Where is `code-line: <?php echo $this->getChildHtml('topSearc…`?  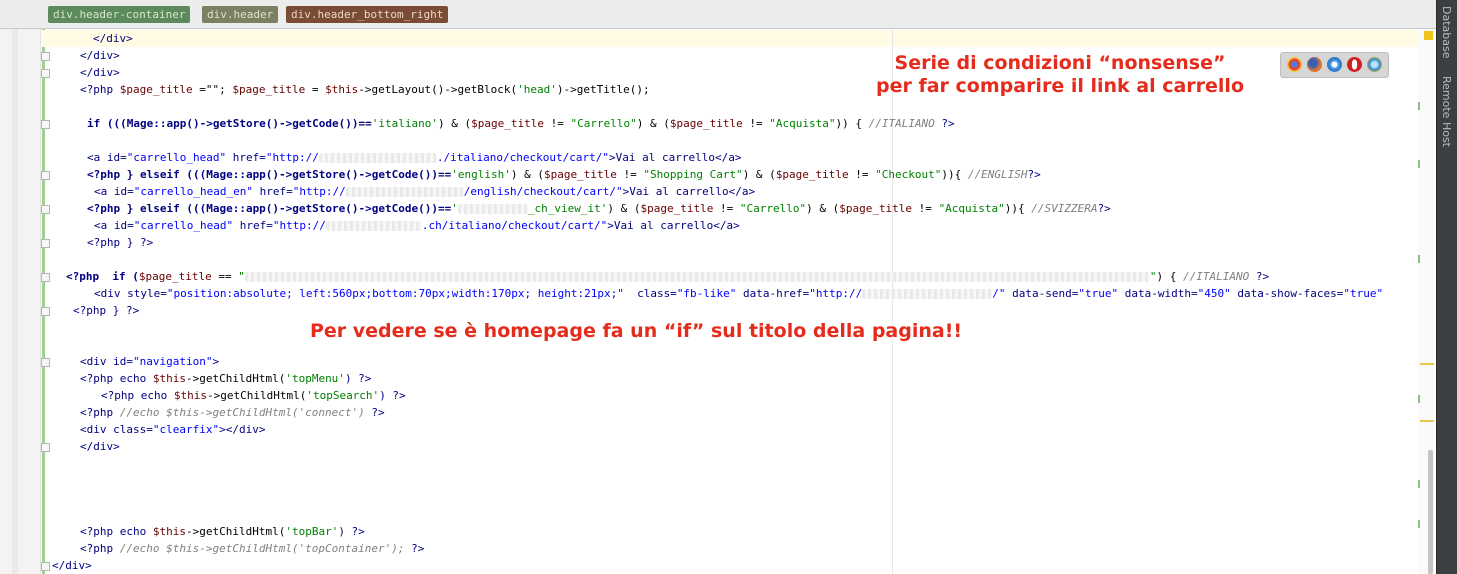 code-line: <?php echo $this->getChildHtml('topSearc… is located at coordinates (253, 395).